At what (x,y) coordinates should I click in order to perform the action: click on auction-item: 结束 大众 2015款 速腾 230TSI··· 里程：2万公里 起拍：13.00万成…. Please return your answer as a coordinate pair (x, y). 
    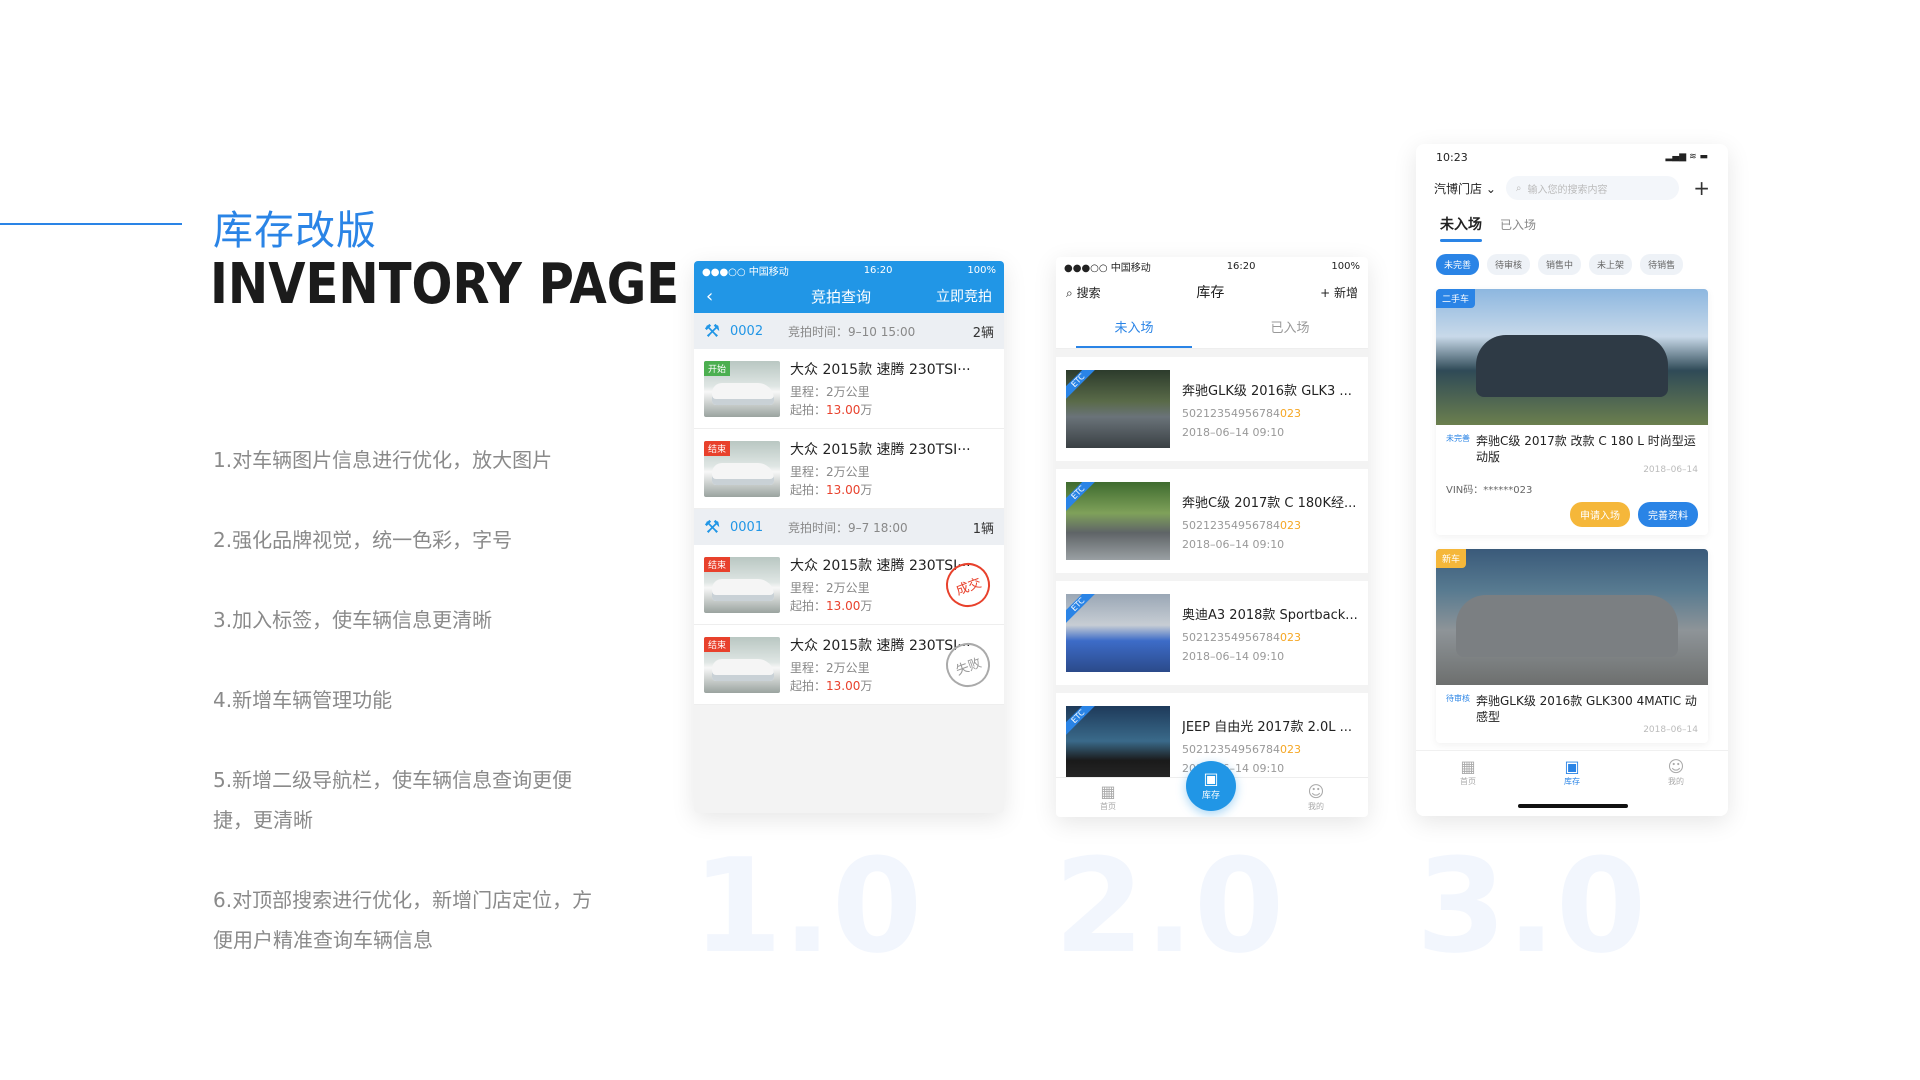
    Looking at the image, I should click on (849, 585).